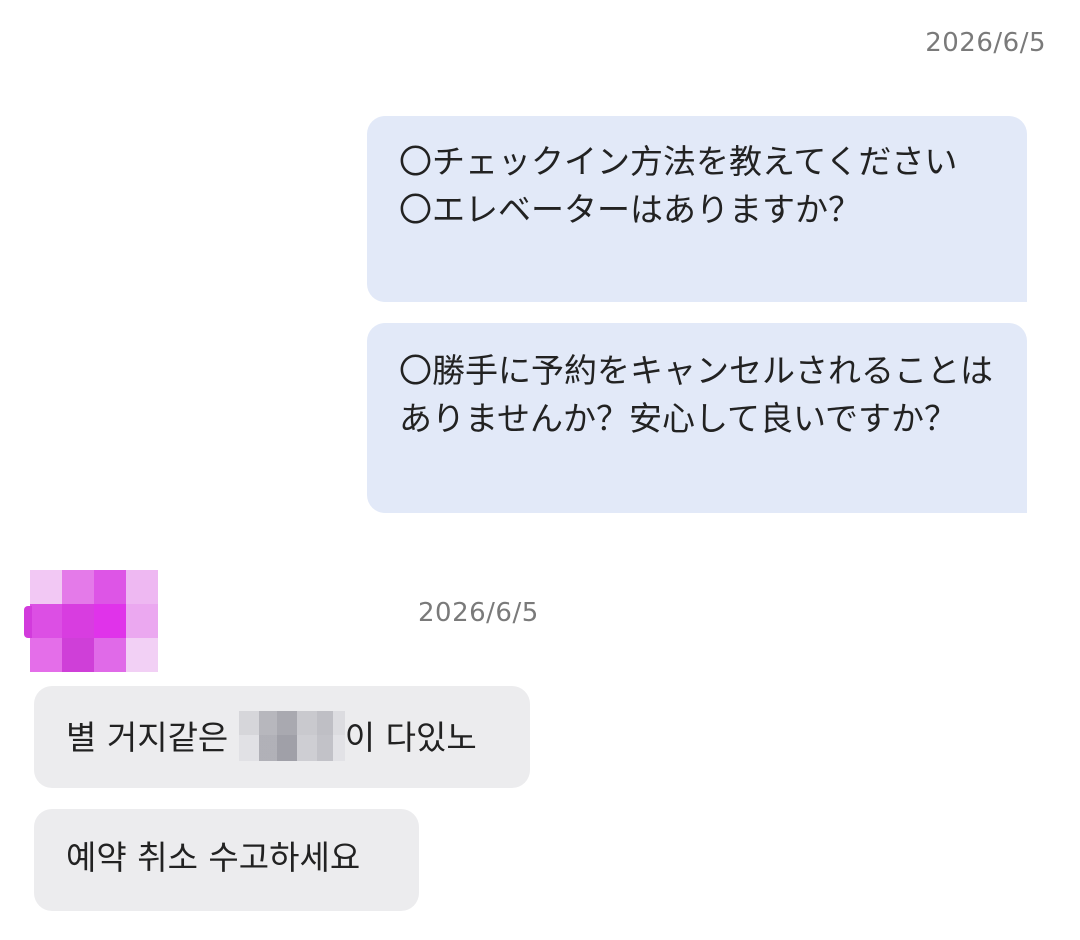  I want to click on received-message-bubble: 별 거지같은 이 다있노, so click(282, 737).